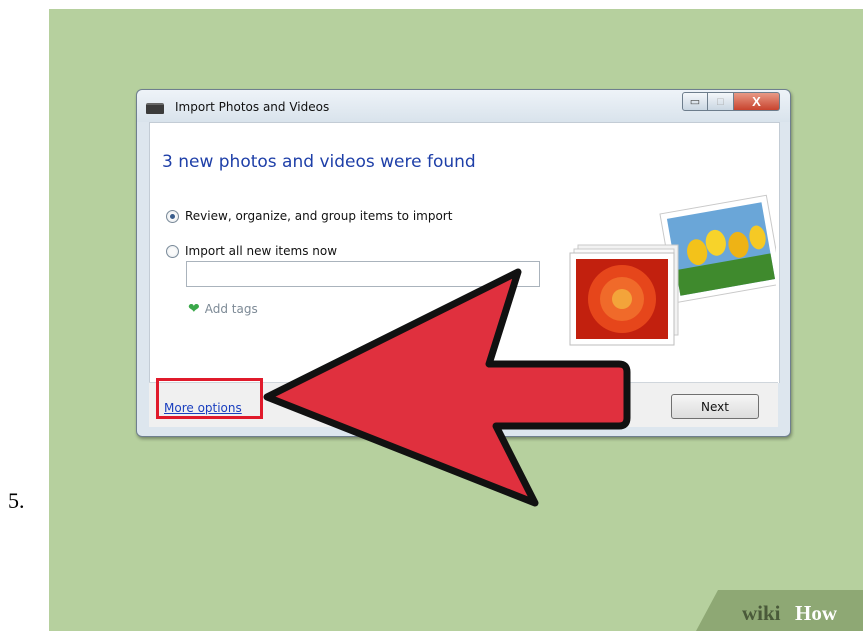 Image resolution: width=863 pixels, height=631 pixels. Describe the element at coordinates (231, 309) in the screenshot. I see `add-tags-label: Add tags` at that location.